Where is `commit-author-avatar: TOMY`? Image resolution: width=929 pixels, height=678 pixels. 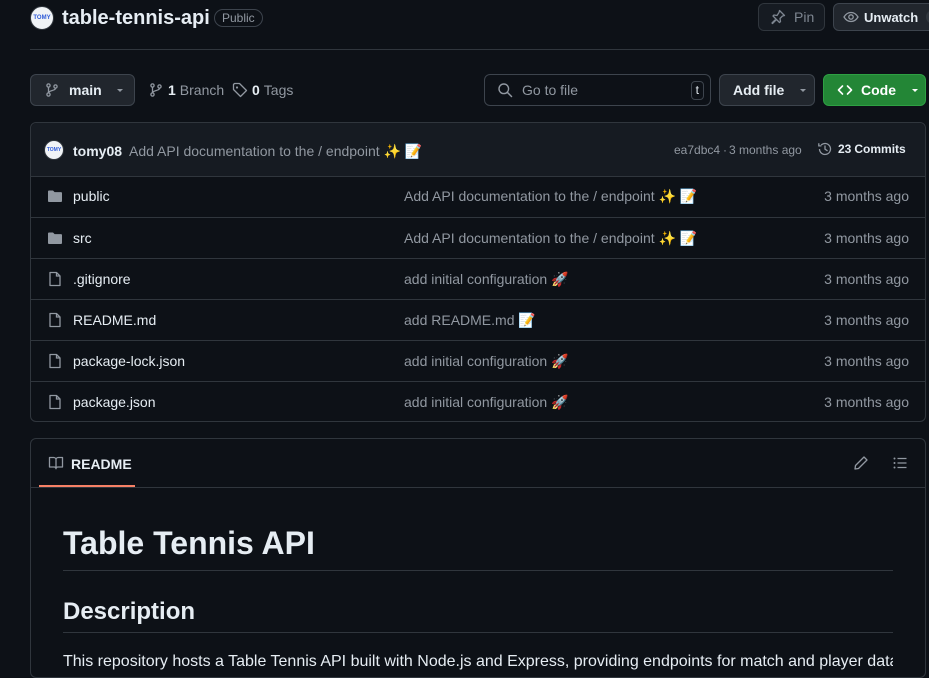
commit-author-avatar: TOMY is located at coordinates (54, 150).